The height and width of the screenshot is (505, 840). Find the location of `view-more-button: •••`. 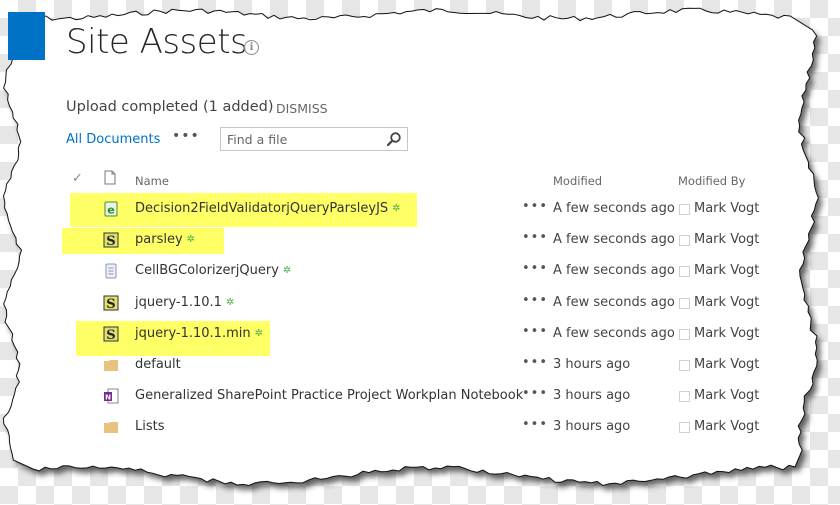

view-more-button: ••• is located at coordinates (186, 136).